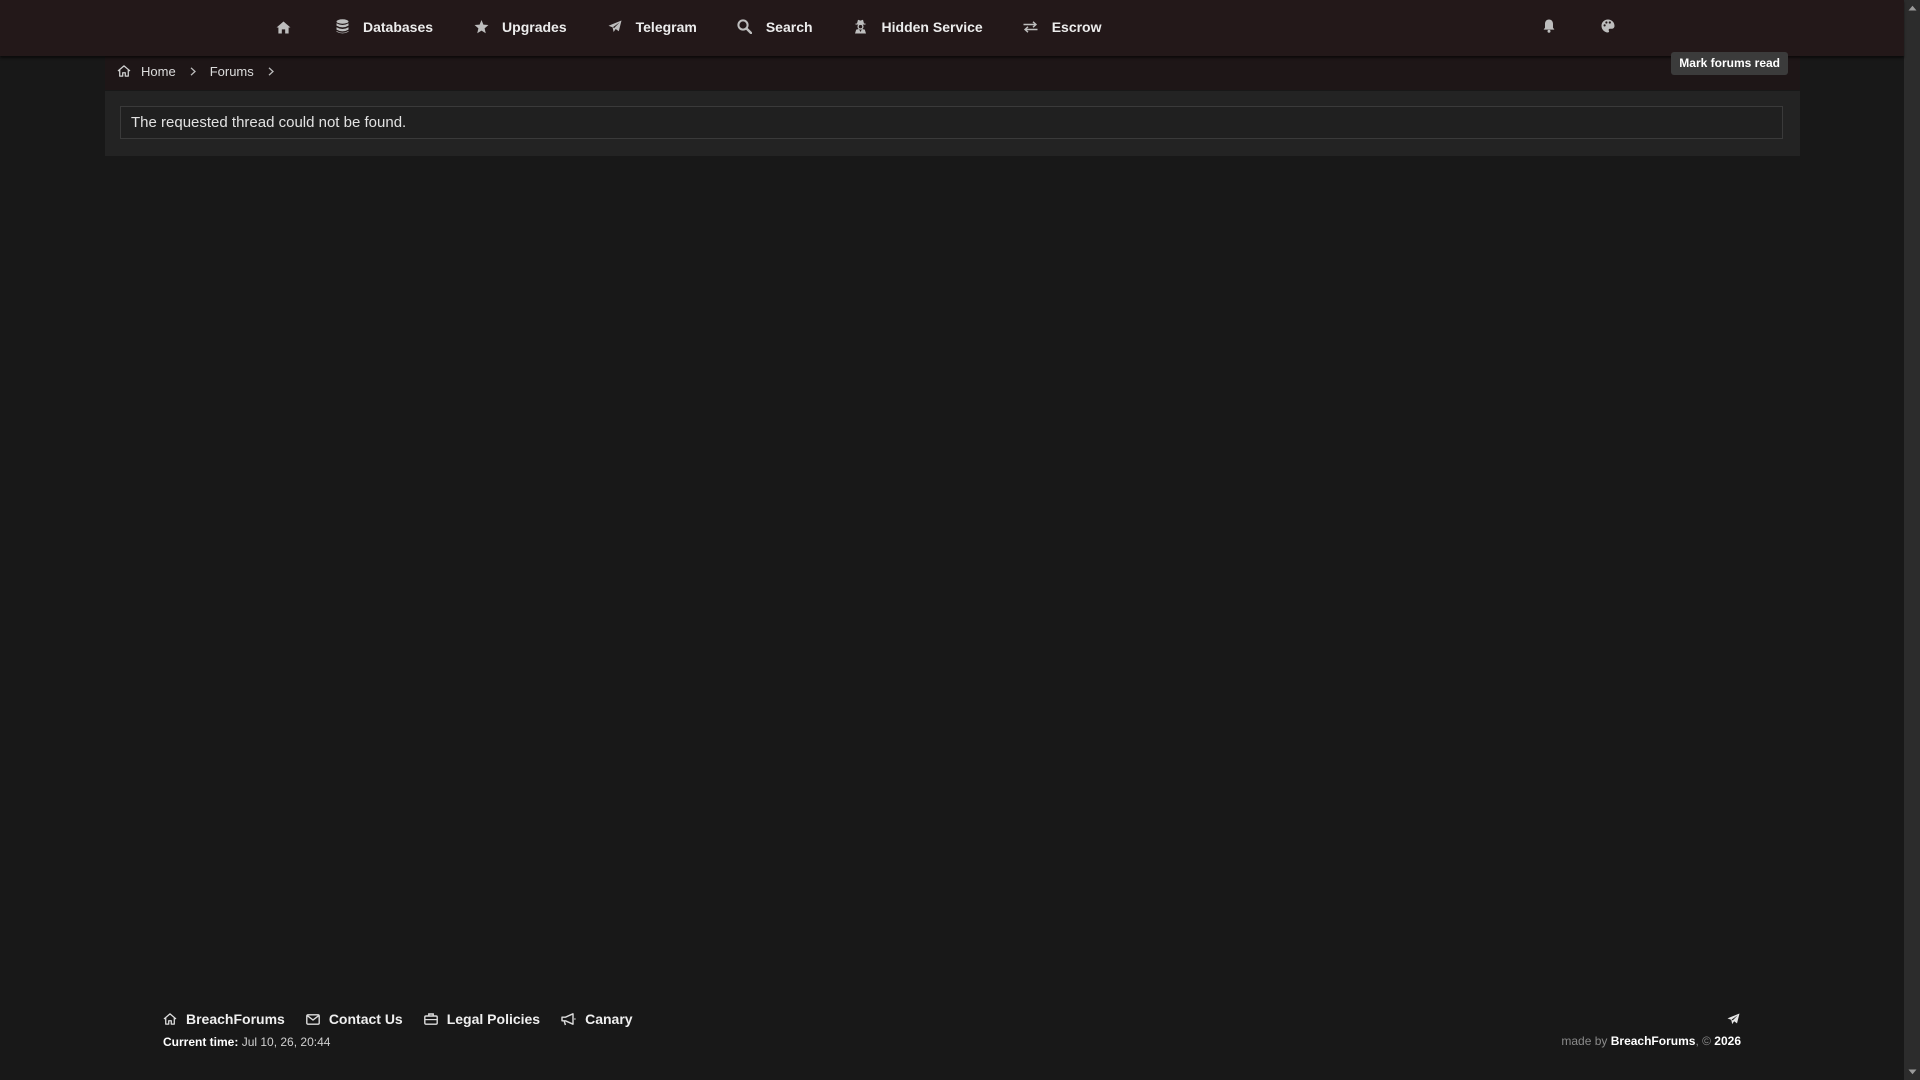  I want to click on nav-item-search: Search, so click(775, 27).